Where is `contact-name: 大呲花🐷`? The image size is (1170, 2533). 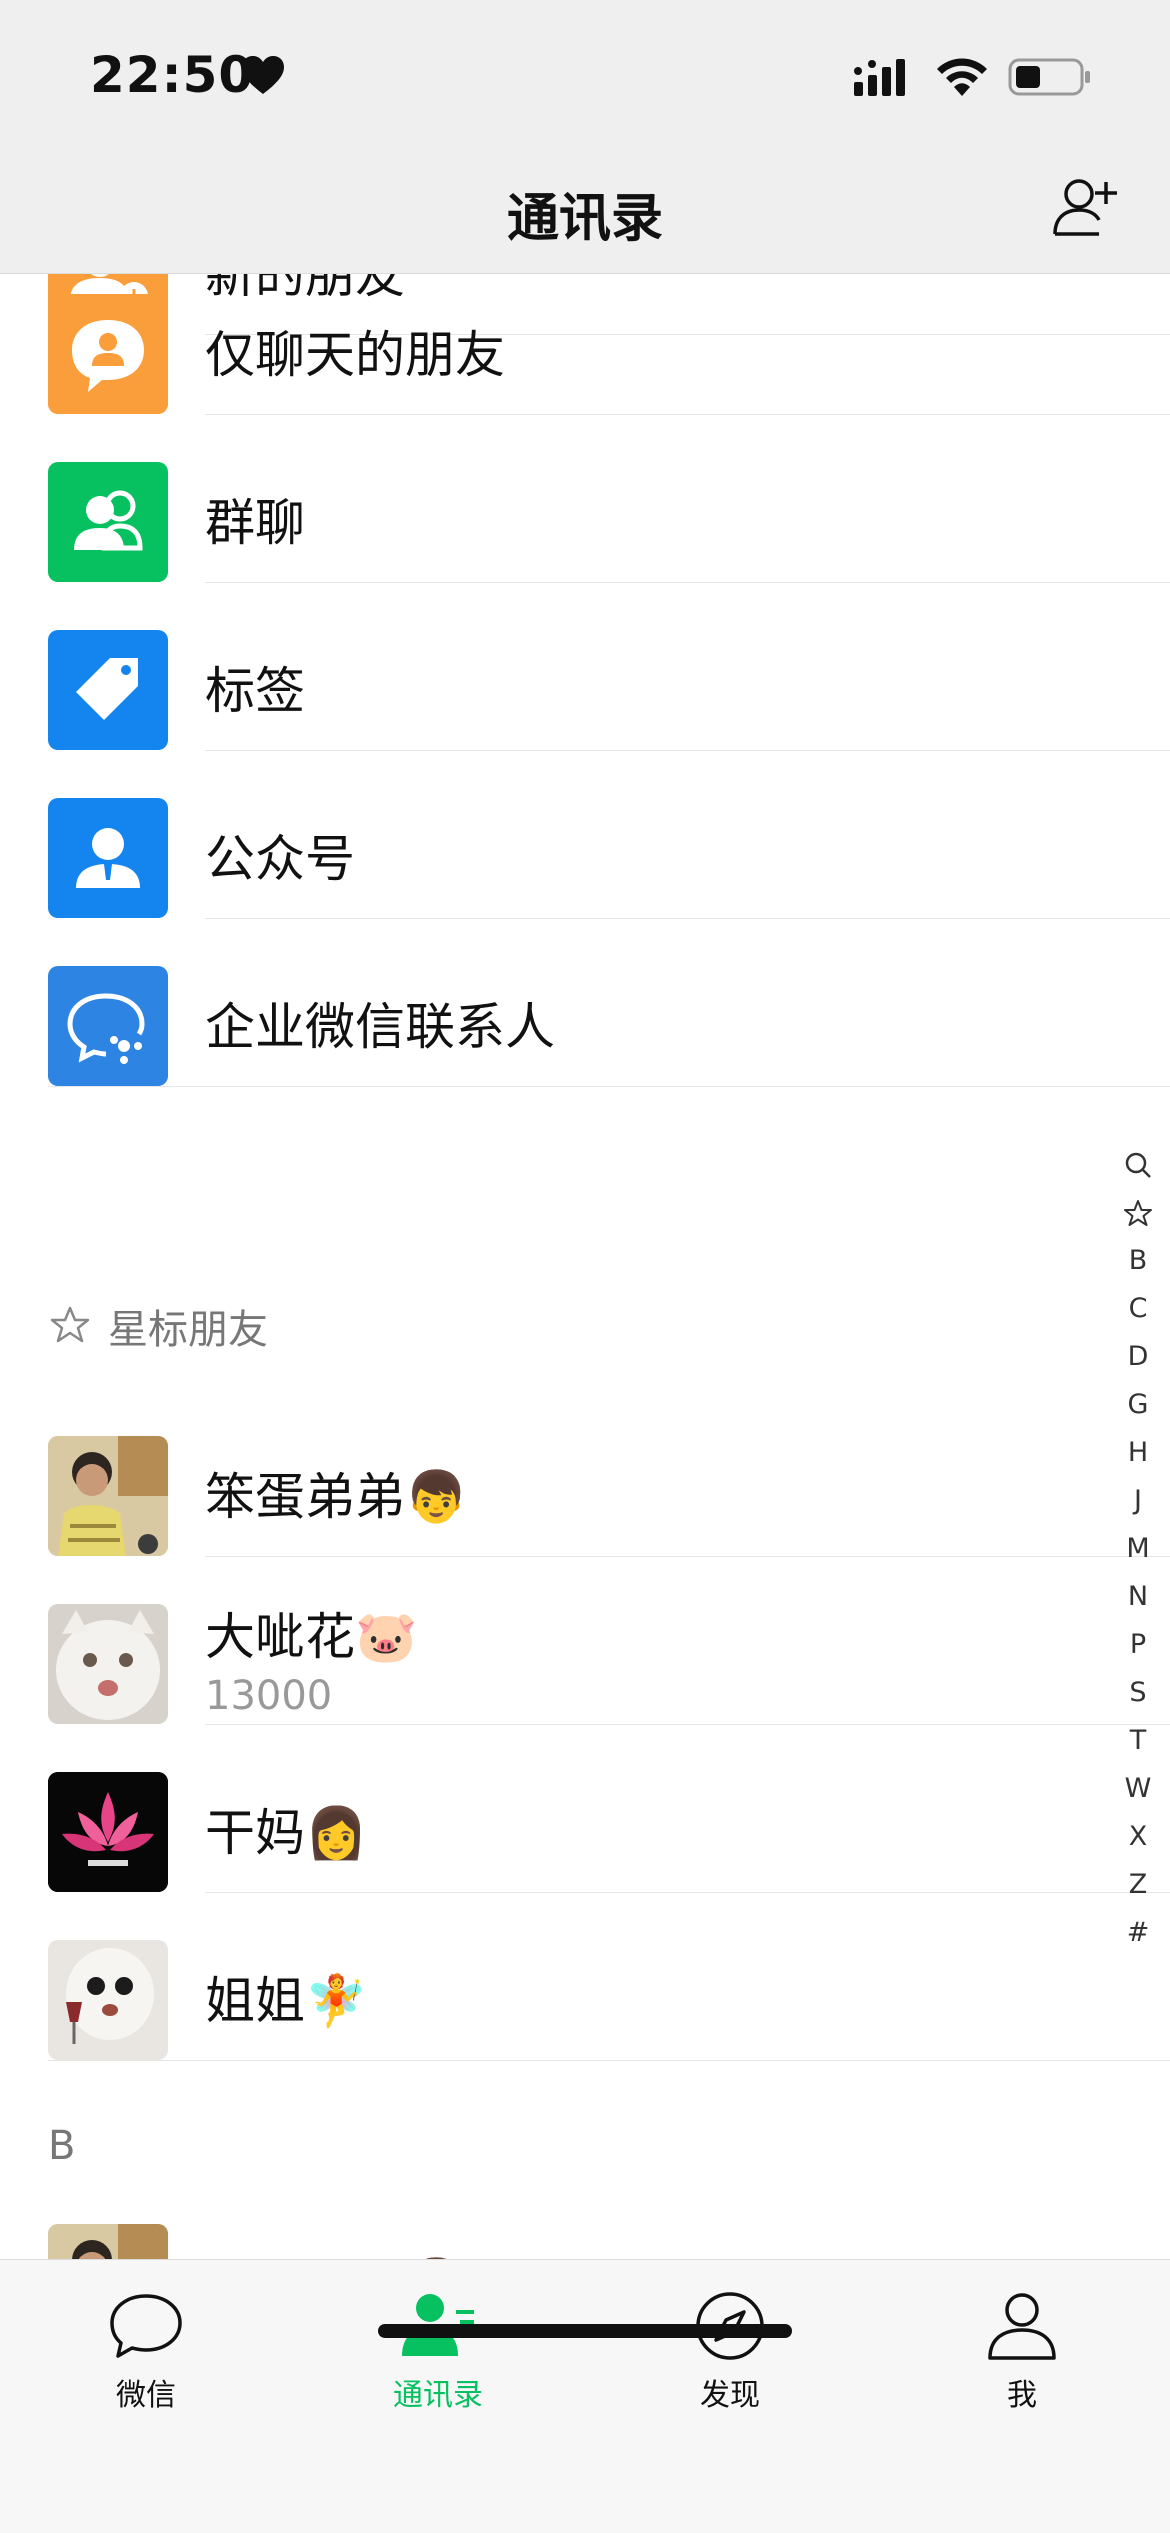 contact-name: 大呲花🐷 is located at coordinates (311, 1637).